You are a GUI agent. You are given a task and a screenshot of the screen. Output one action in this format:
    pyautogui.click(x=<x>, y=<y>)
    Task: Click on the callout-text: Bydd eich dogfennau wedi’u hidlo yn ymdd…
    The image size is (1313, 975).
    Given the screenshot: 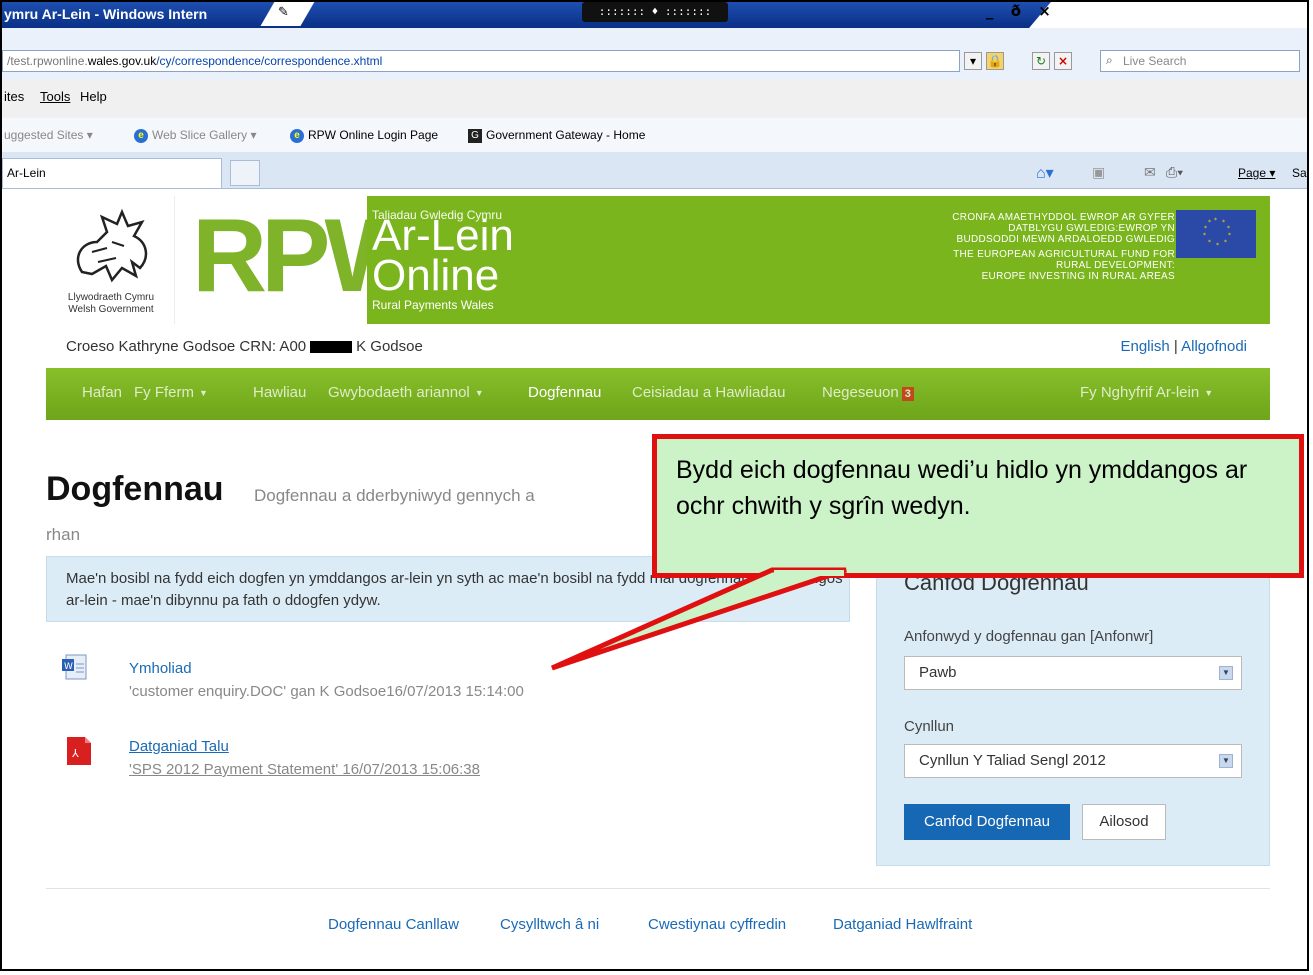 What is the action you would take?
    pyautogui.click(x=962, y=488)
    